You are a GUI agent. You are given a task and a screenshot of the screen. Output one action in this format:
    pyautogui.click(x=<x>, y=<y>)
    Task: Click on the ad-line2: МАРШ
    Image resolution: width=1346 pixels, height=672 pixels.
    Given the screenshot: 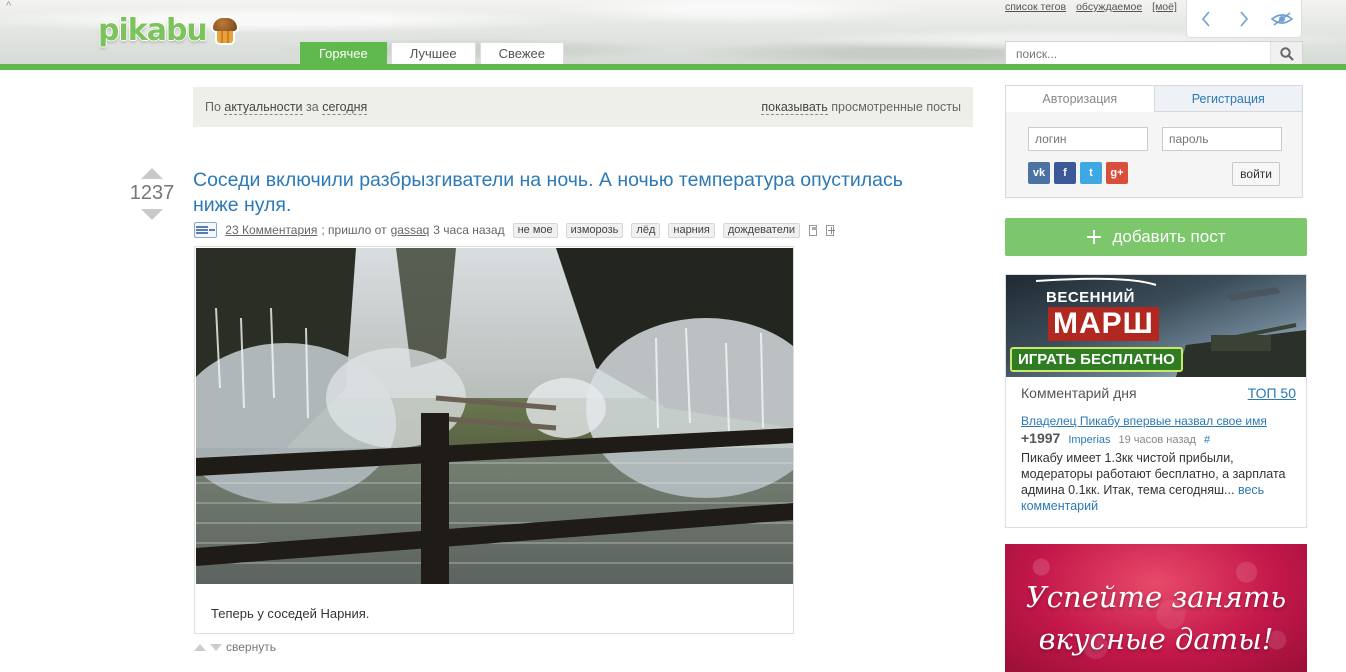 What is the action you would take?
    pyautogui.click(x=1103, y=324)
    